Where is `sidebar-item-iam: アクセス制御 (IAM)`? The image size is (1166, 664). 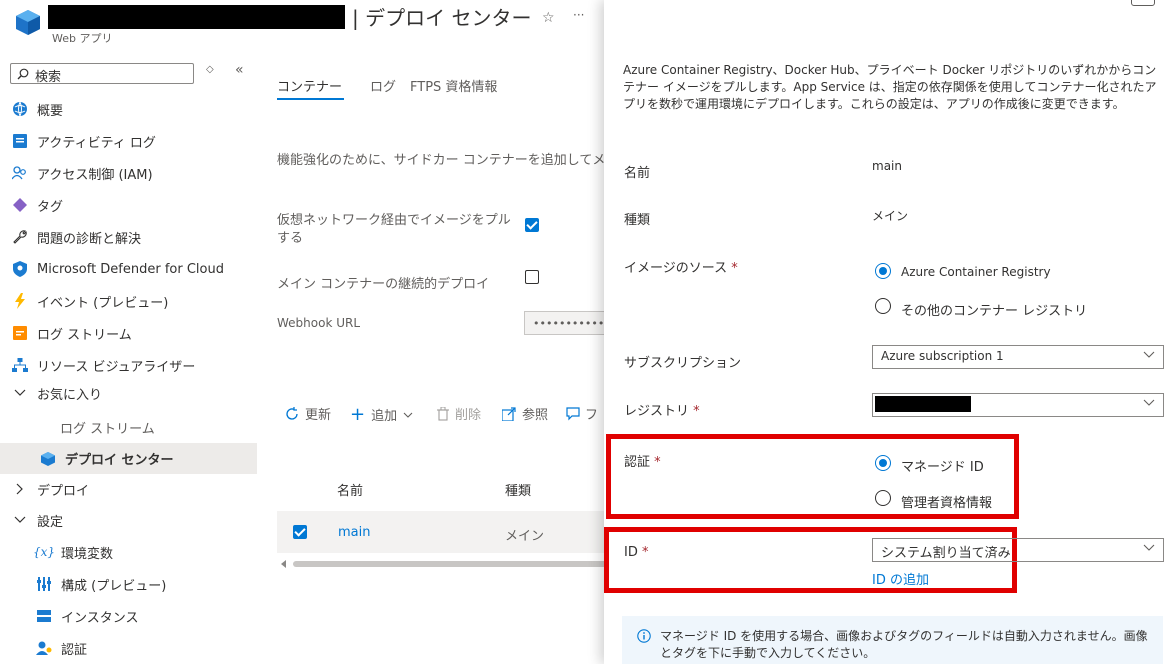 sidebar-item-iam: アクセス制御 (IAM) is located at coordinates (128, 173).